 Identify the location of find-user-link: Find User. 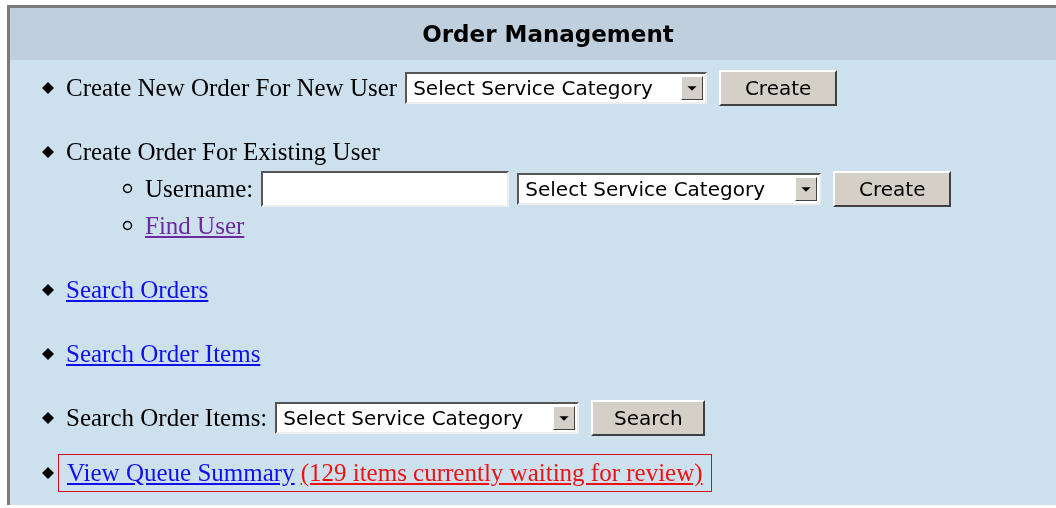
(195, 225).